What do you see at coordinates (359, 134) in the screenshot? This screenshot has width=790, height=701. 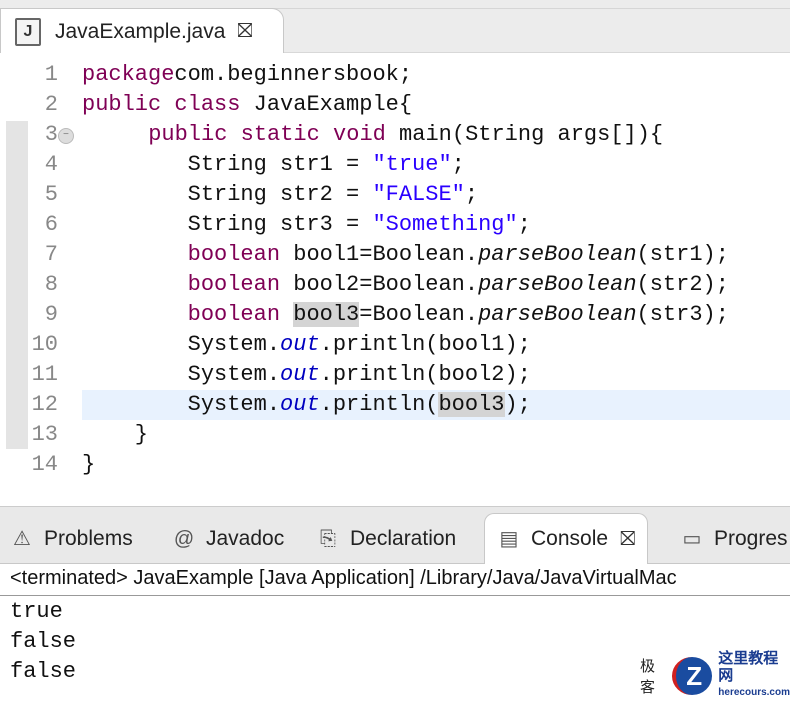 I see `code-token: void` at bounding box center [359, 134].